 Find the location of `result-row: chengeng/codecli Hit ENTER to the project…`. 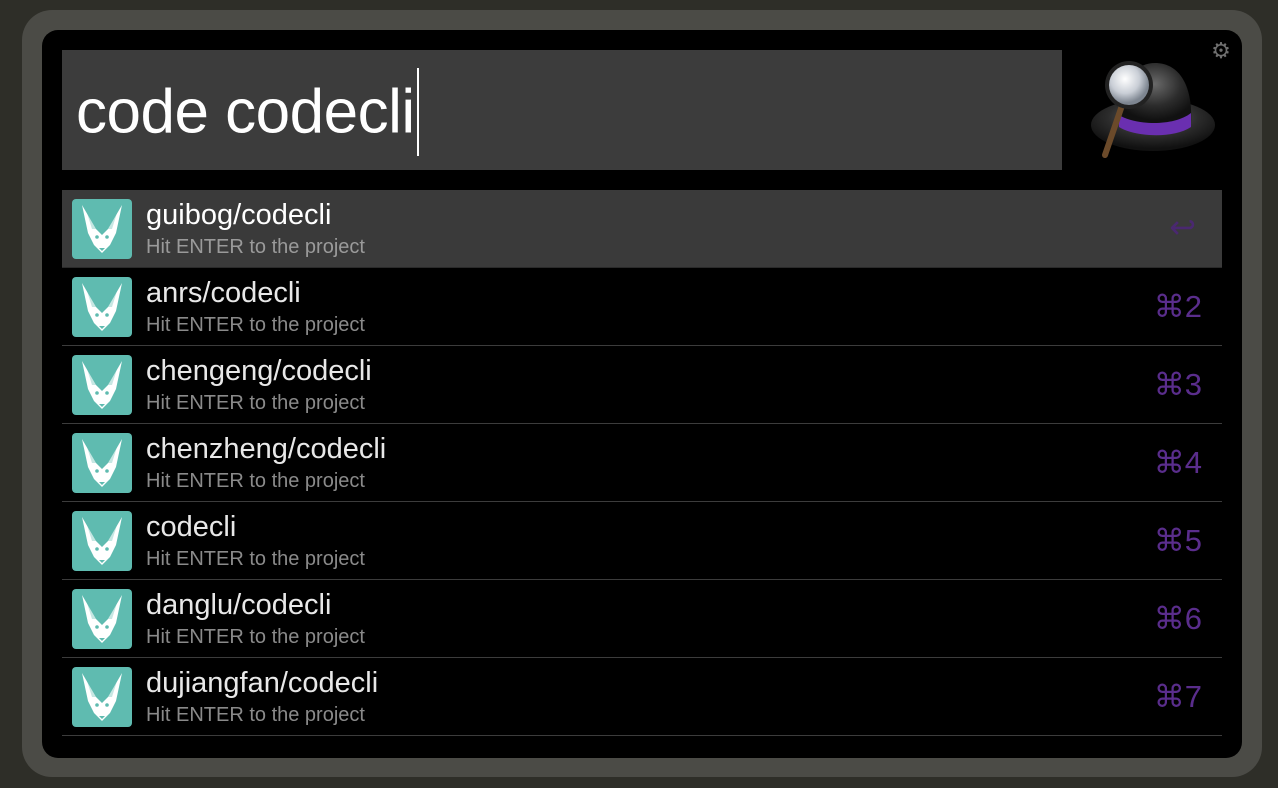

result-row: chengeng/codecli Hit ENTER to the project… is located at coordinates (642, 385).